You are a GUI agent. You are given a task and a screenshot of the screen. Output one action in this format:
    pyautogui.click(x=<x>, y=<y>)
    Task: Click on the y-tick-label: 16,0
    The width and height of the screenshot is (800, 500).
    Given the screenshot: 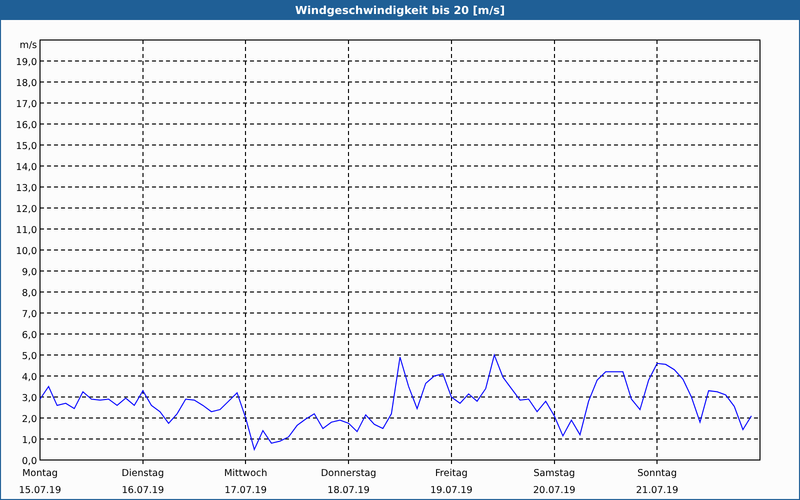 What is the action you would take?
    pyautogui.click(x=26, y=125)
    